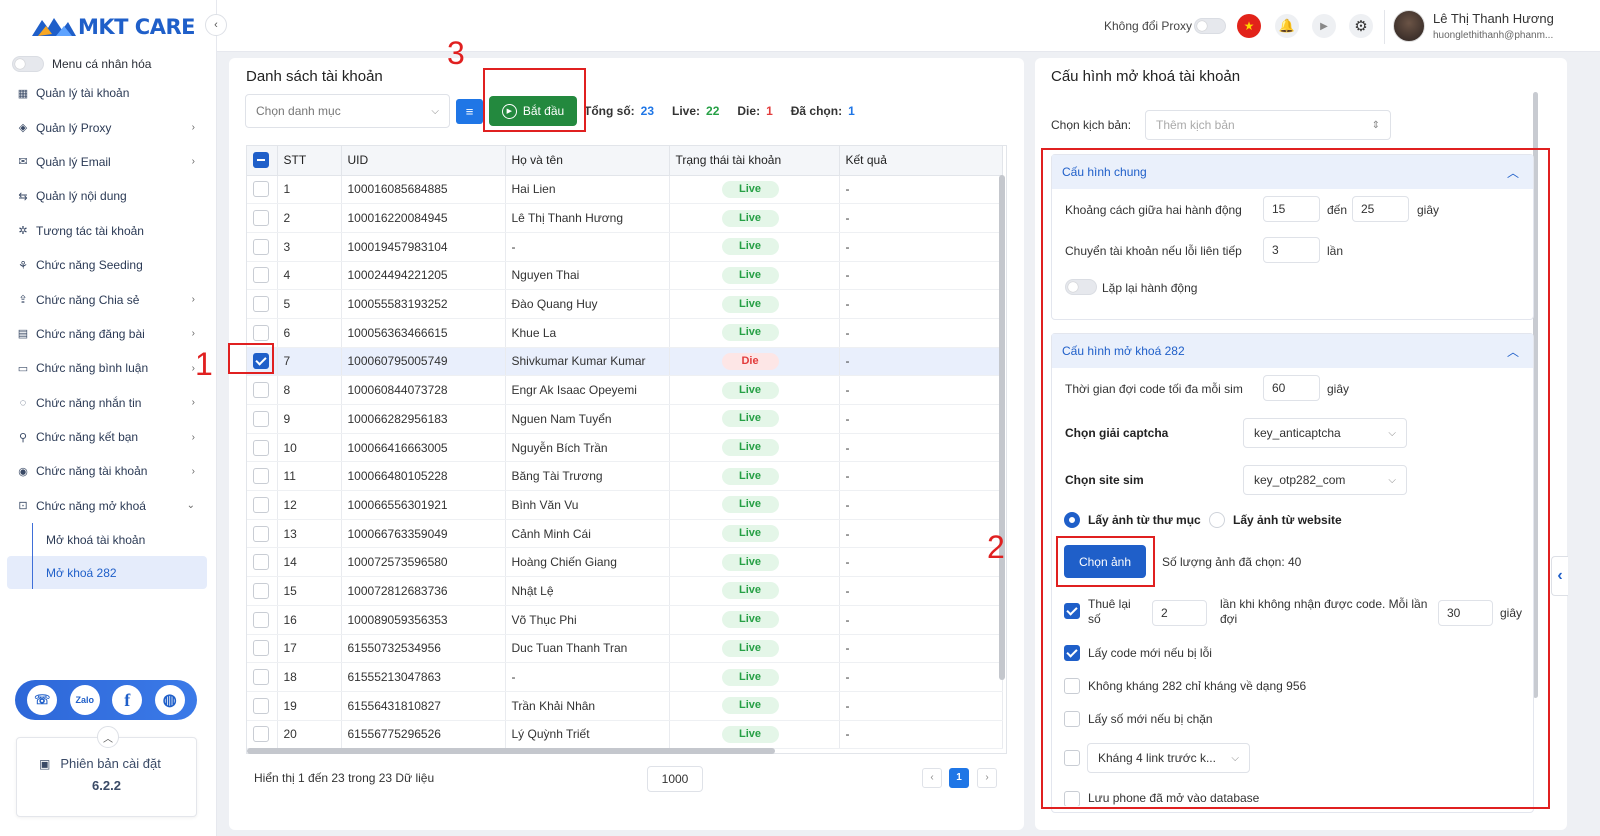  I want to click on sidebar-item: ▤ Chức năng đăng bài ›, so click(108, 334).